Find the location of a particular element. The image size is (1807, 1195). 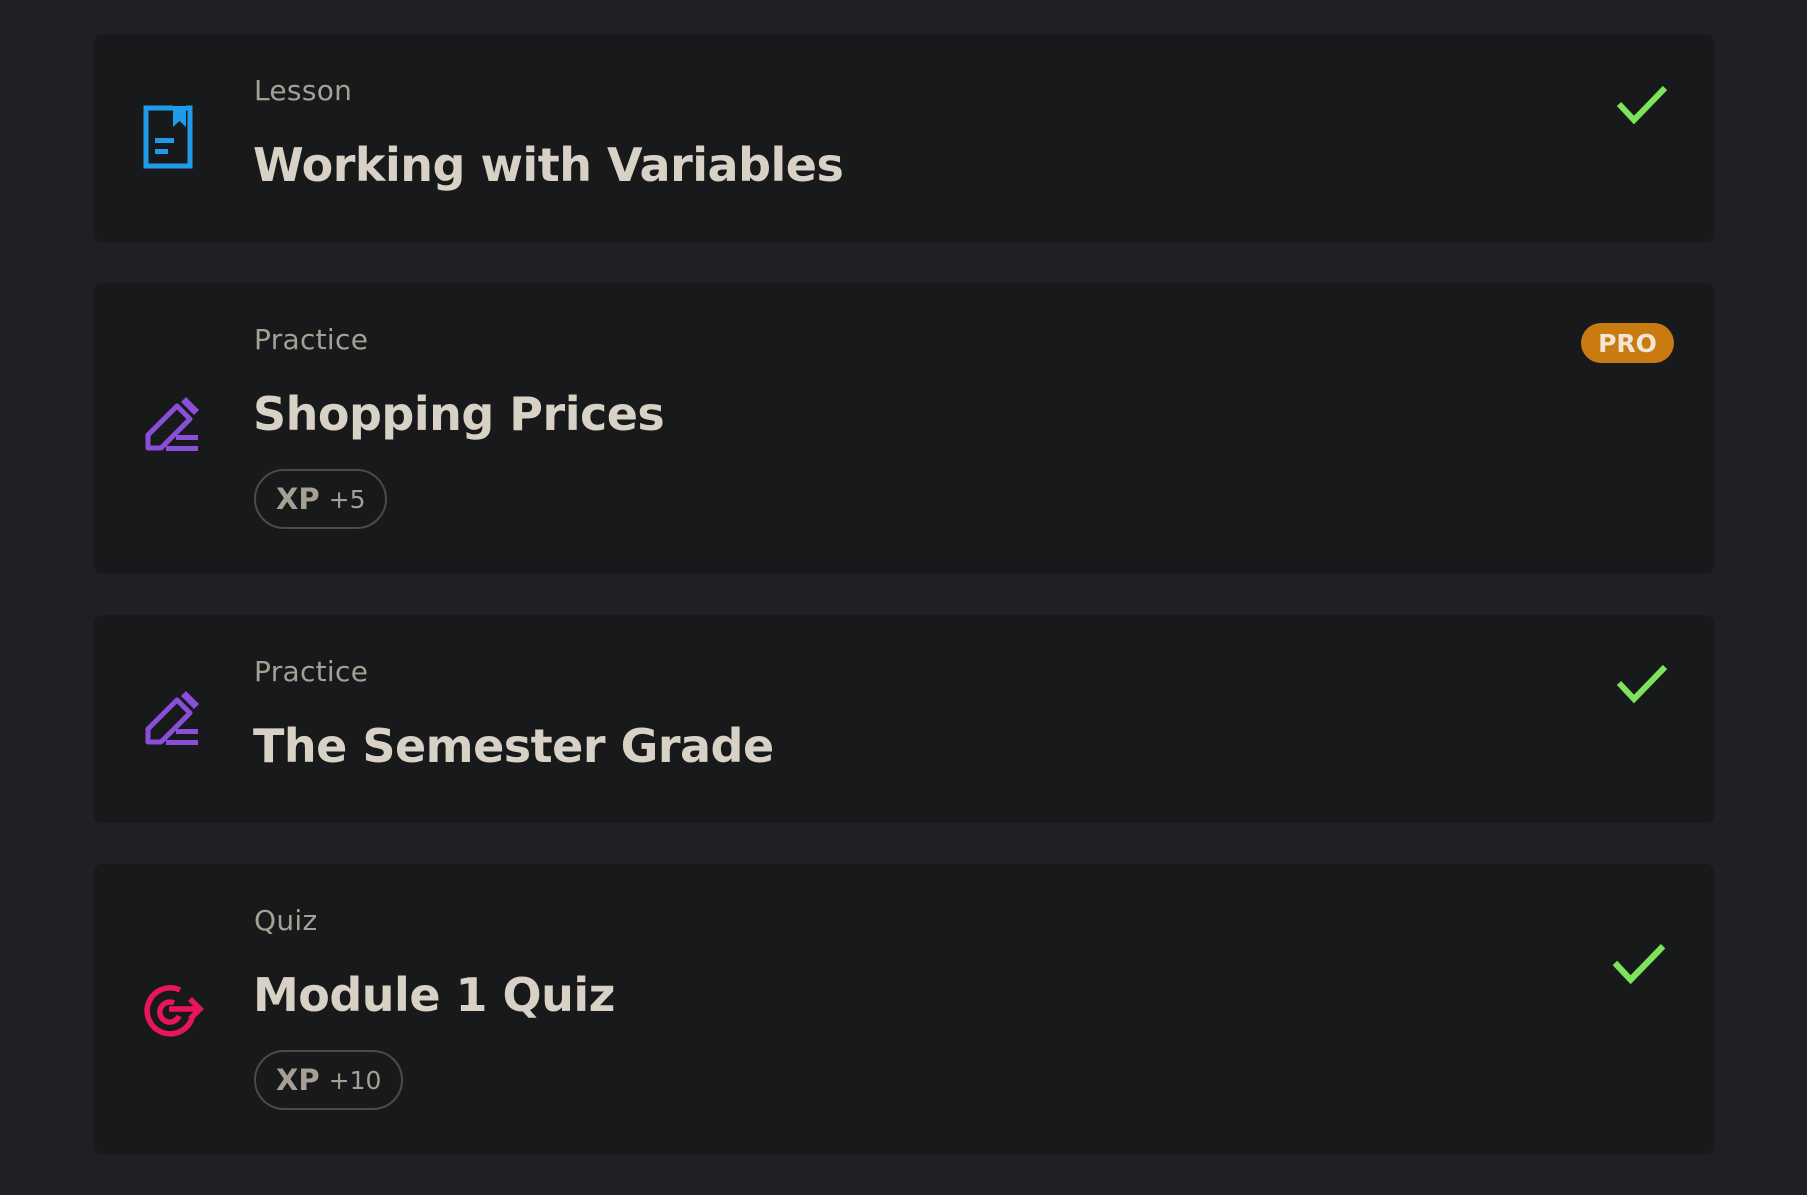

item-type-label: Lesson is located at coordinates (303, 90).